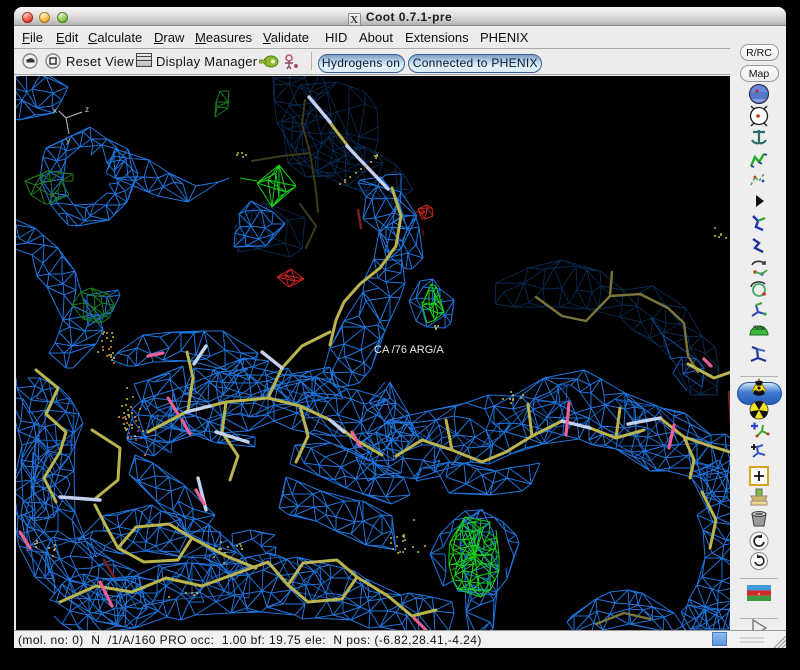 This screenshot has height=670, width=800. I want to click on svg-text: x, so click(55, 110).